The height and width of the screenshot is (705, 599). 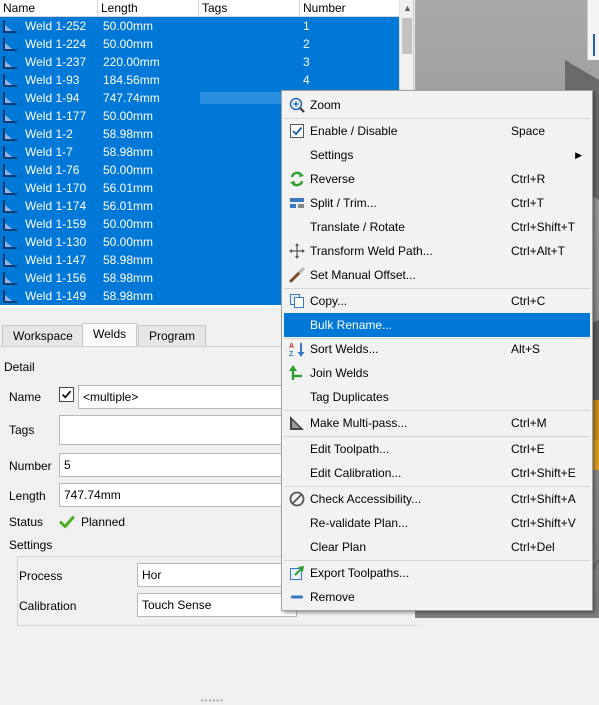 I want to click on cell-name: Weld 1-76, so click(x=52, y=170).